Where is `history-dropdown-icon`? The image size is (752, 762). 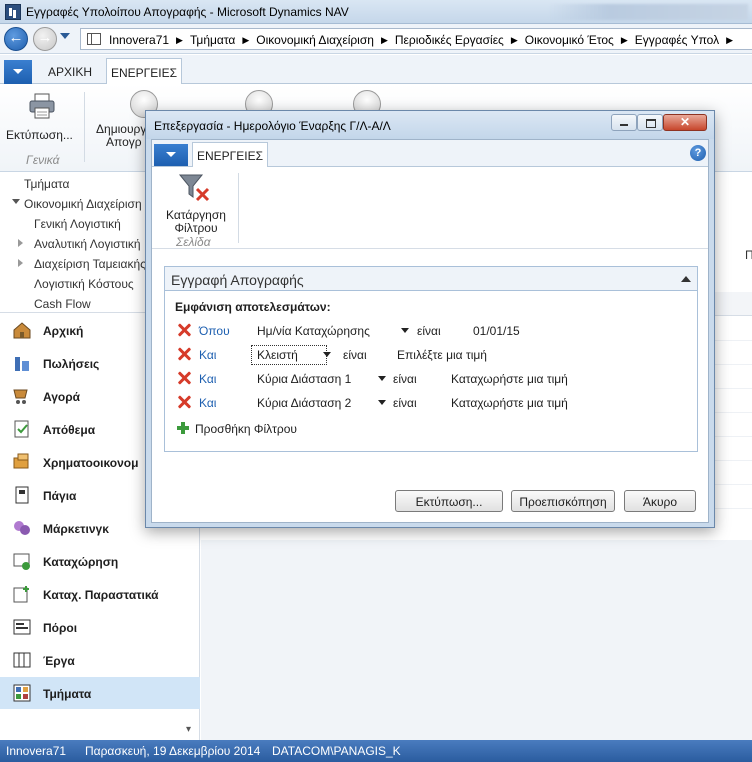 history-dropdown-icon is located at coordinates (65, 36).